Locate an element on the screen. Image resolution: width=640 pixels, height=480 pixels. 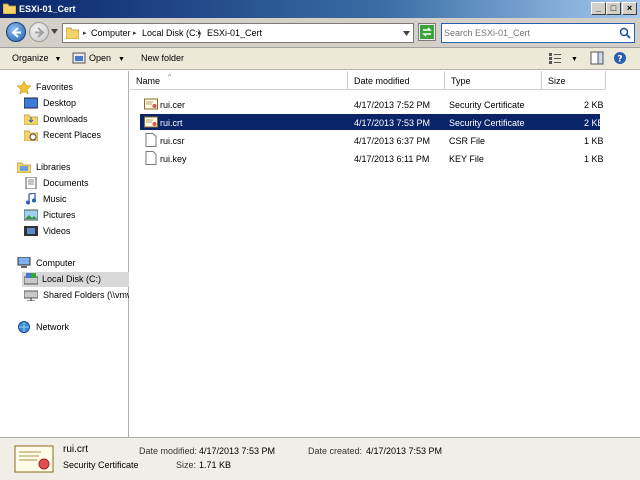
computer-icon is located at coordinates (24, 262).